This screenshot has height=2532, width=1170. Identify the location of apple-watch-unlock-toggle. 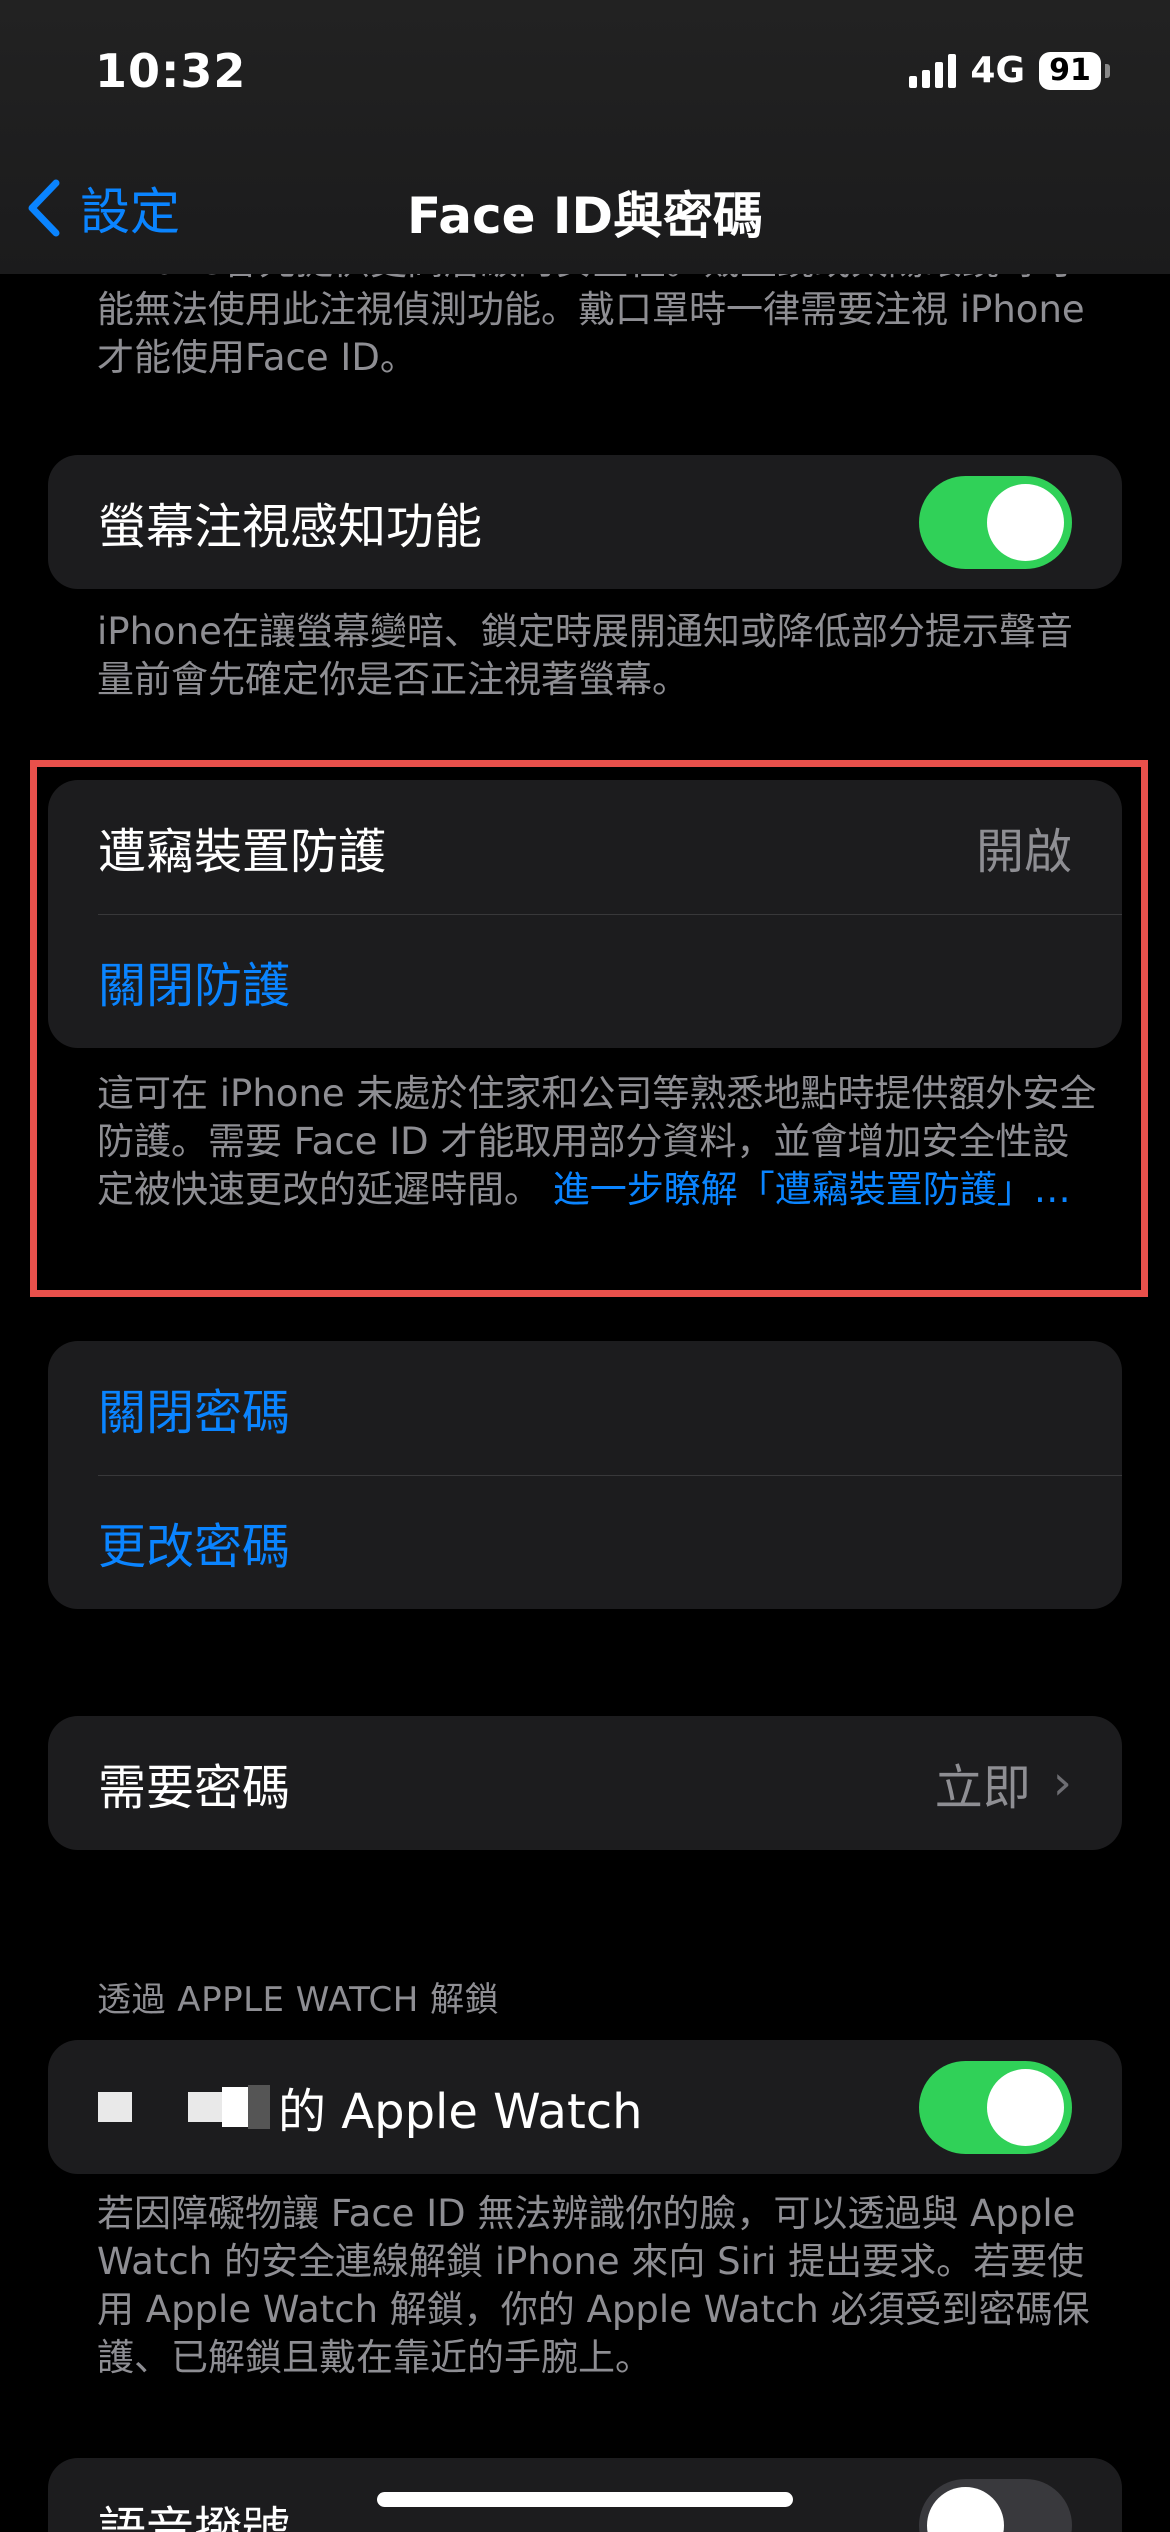
(995, 2107).